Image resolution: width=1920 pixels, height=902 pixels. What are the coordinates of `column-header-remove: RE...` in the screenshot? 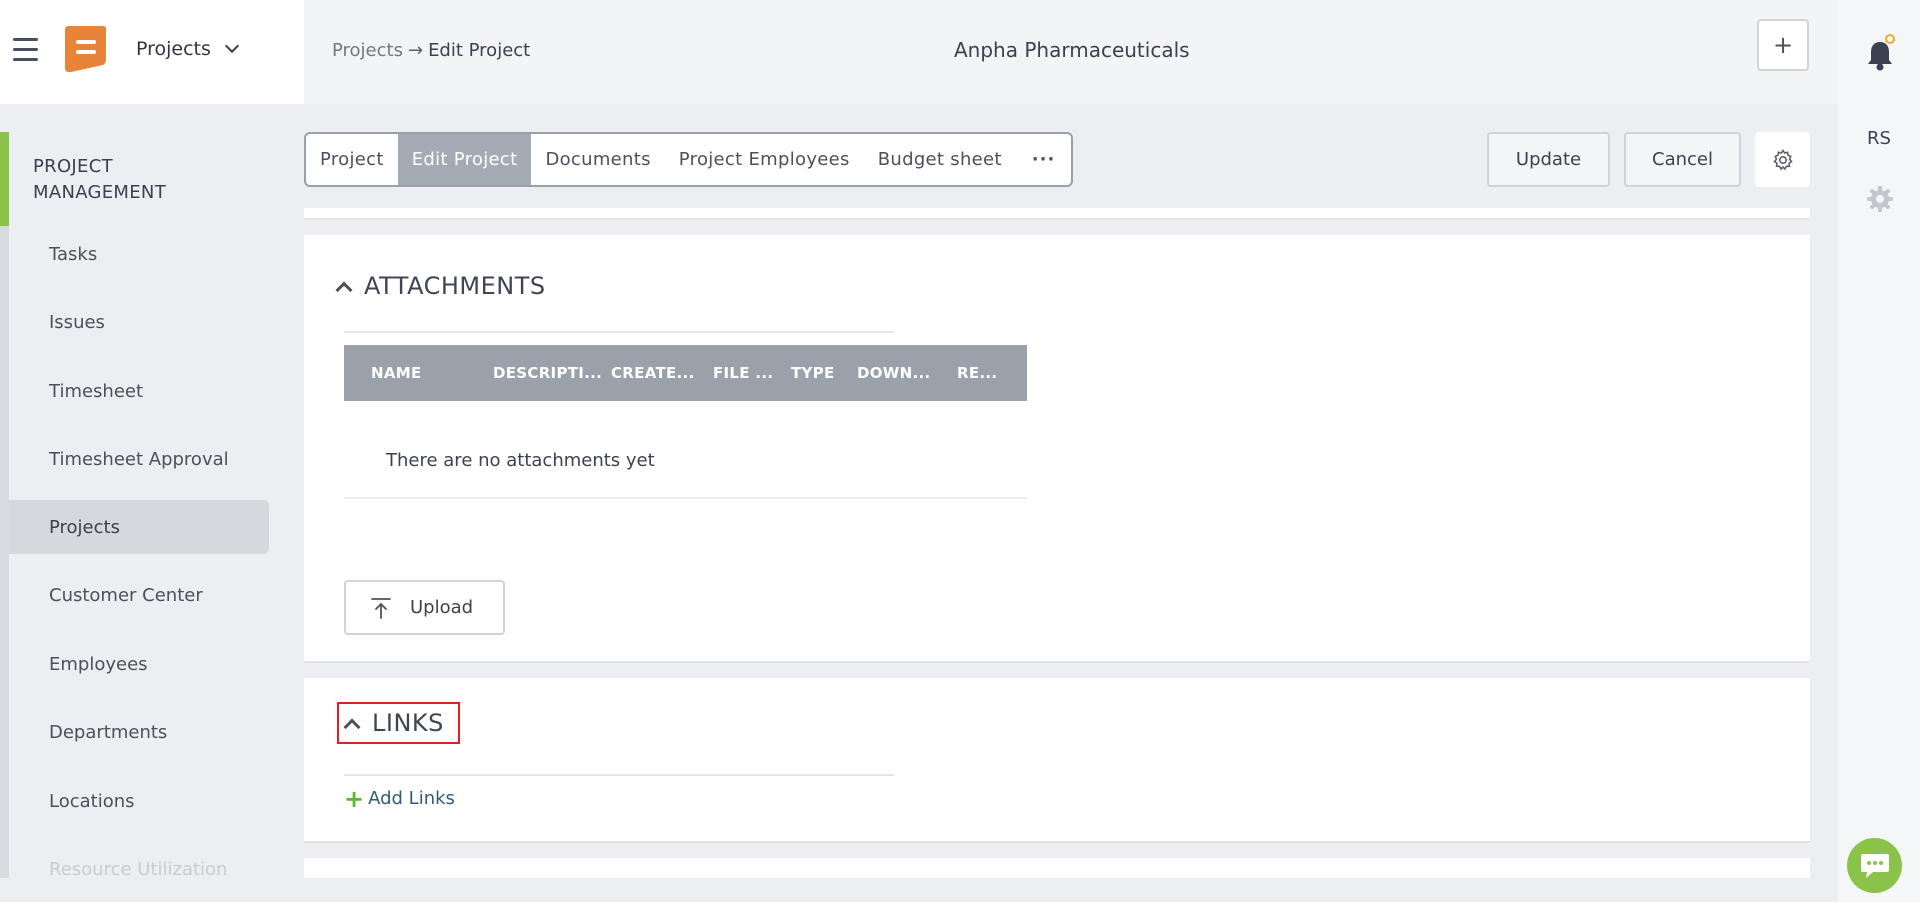 It's located at (982, 373).